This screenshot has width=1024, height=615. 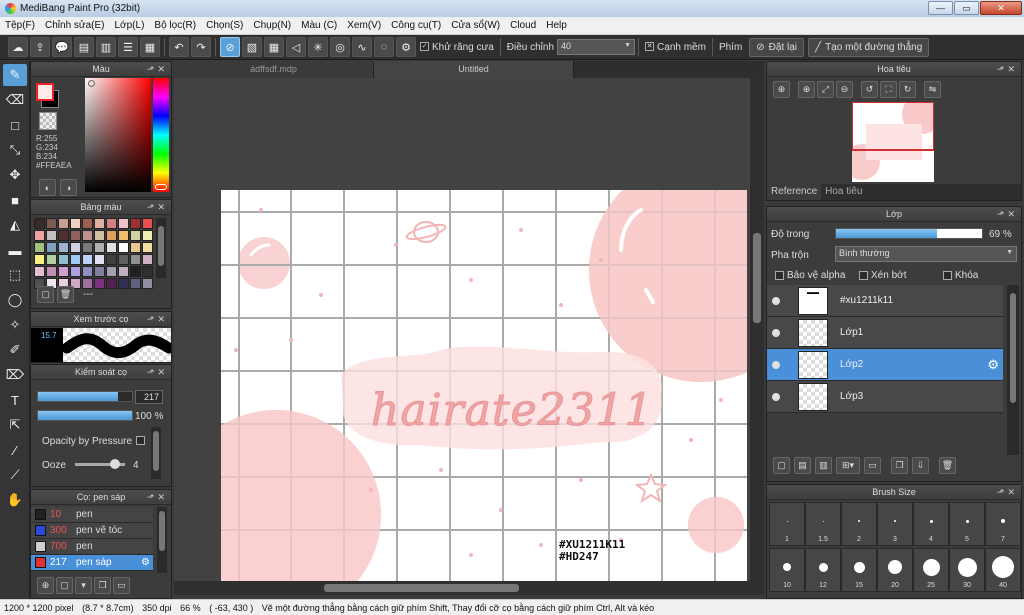 I want to click on brush-size-preset: 2, so click(x=859, y=524).